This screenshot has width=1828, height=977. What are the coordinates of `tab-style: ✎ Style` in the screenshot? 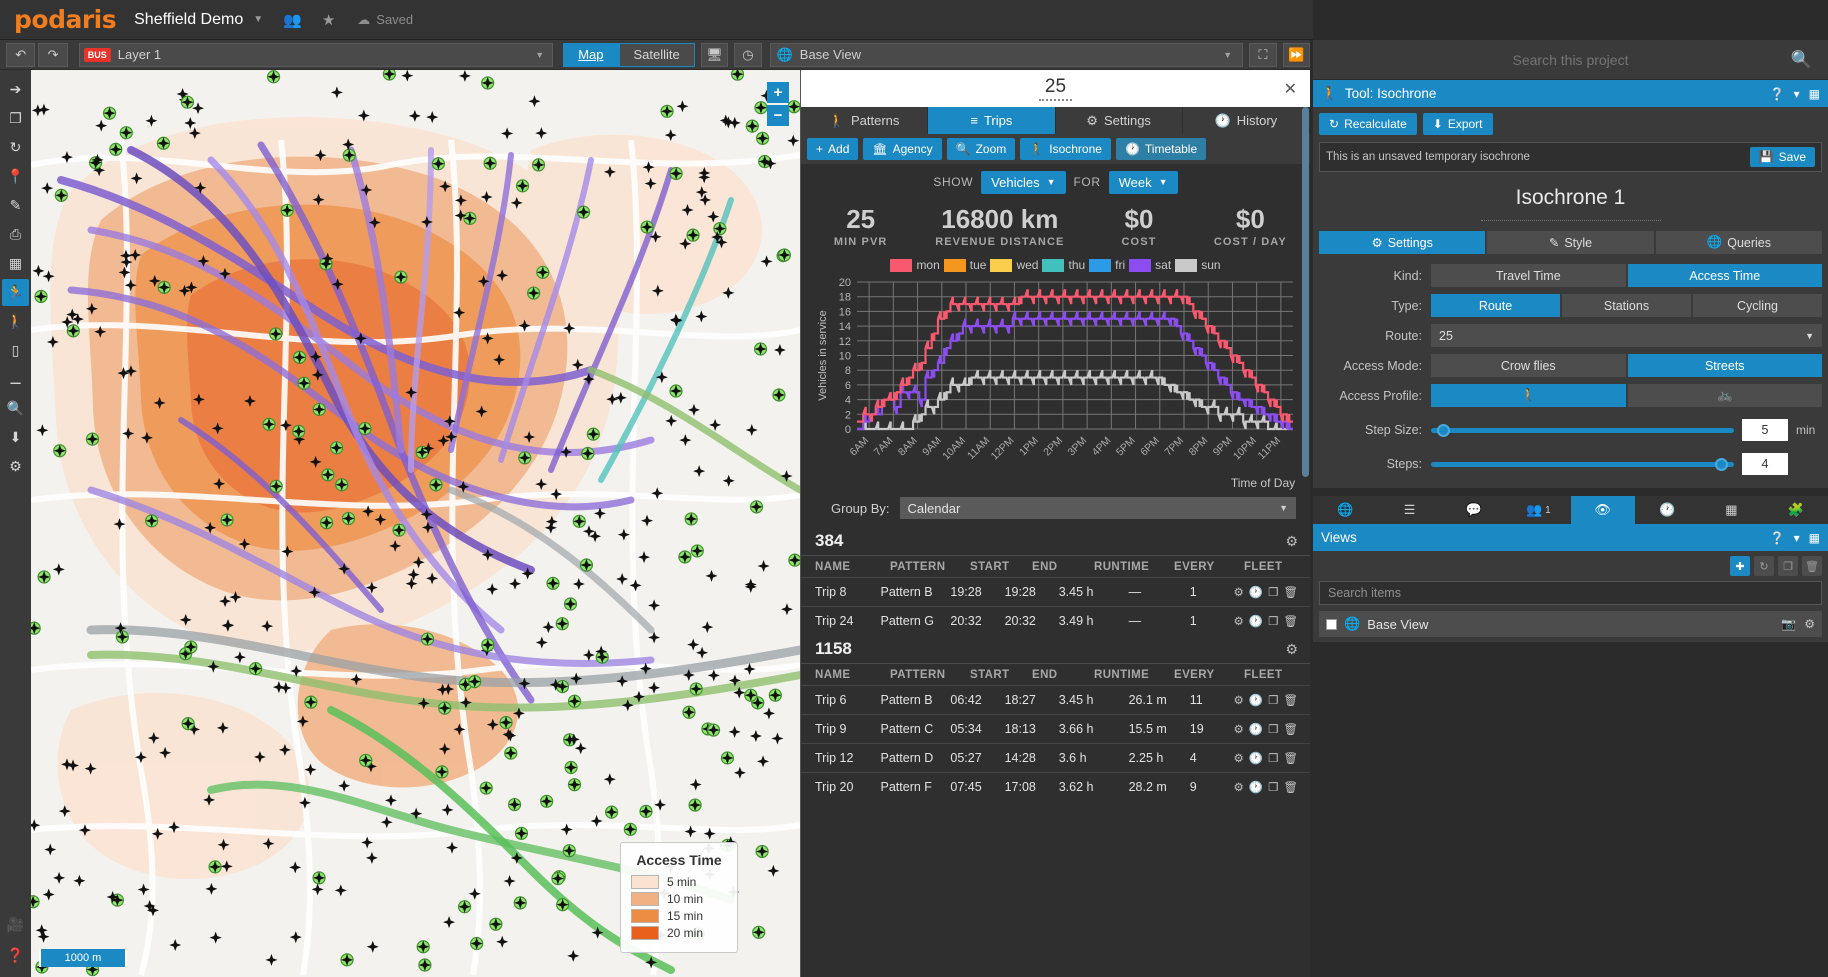 It's located at (1570, 242).